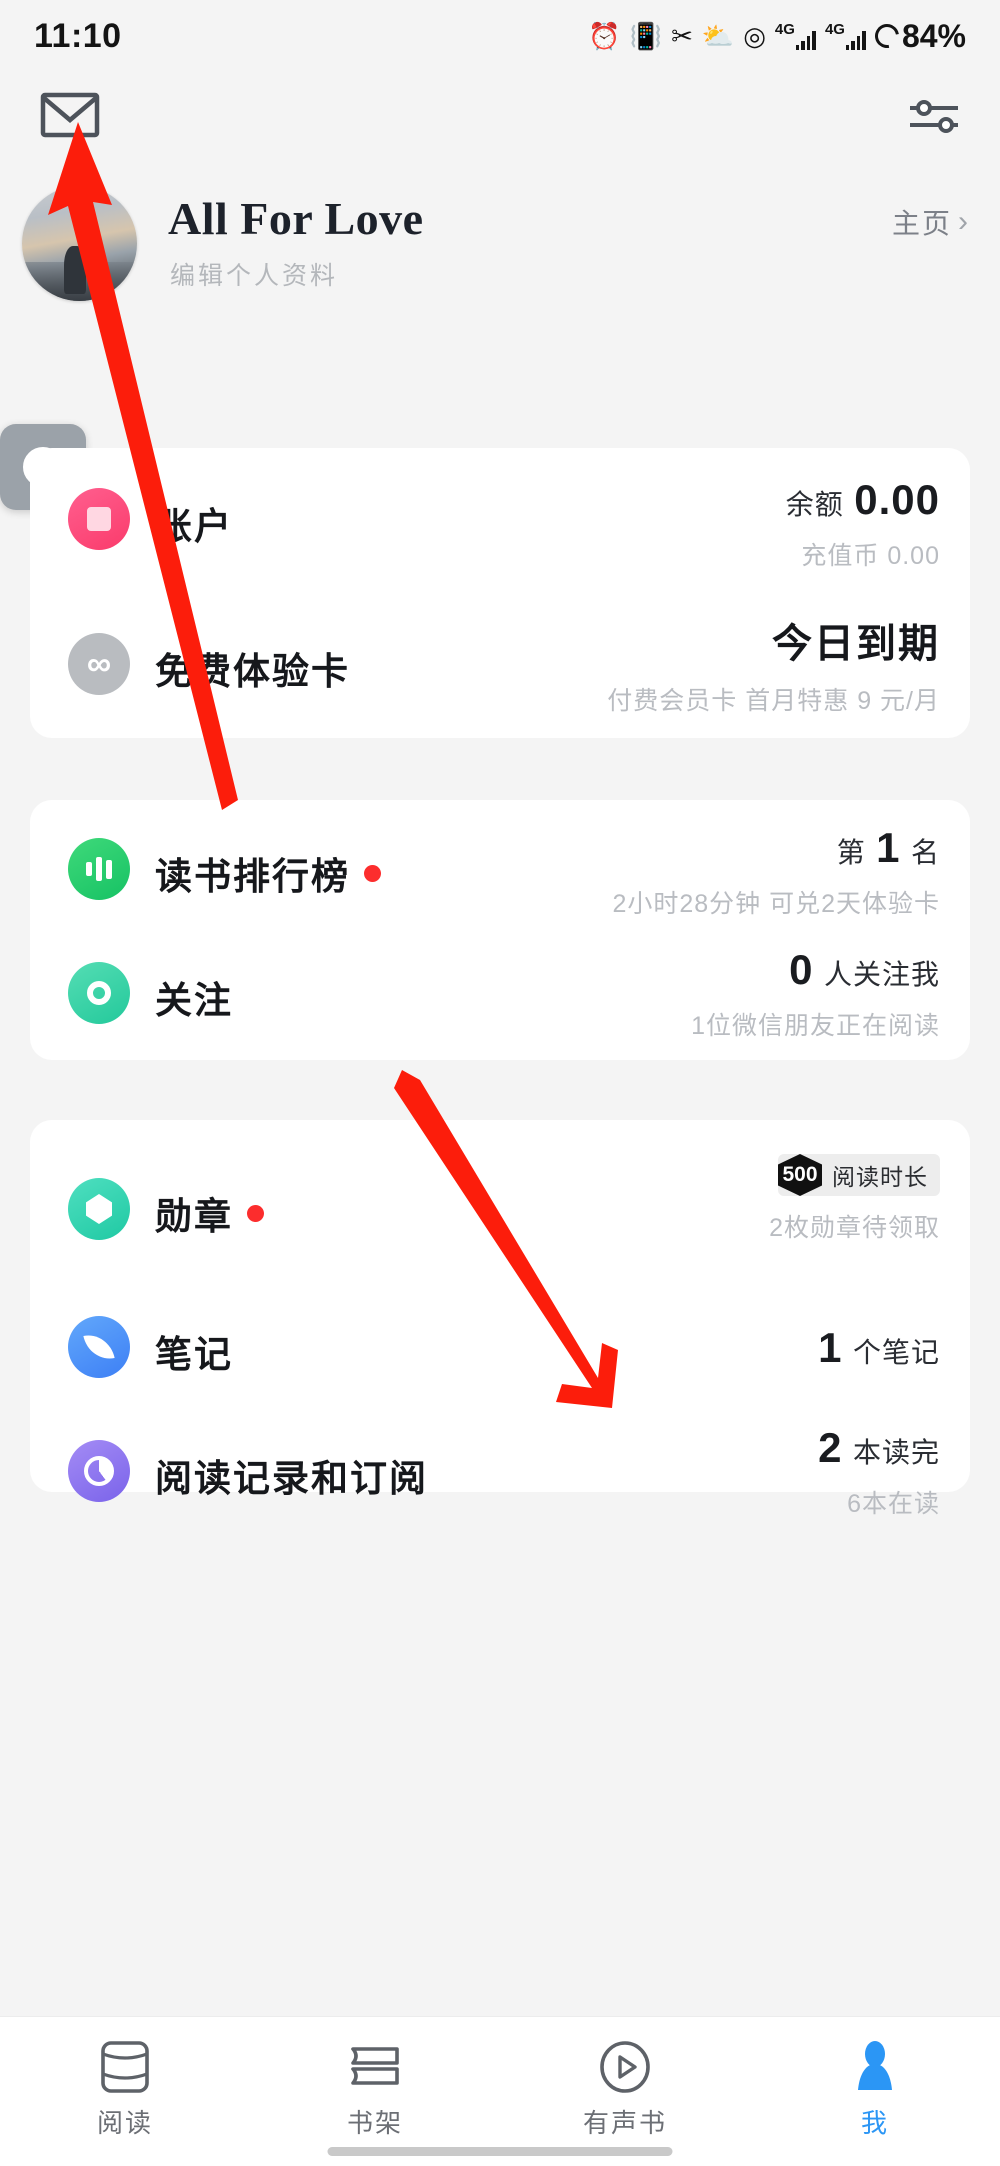 Image resolution: width=1000 pixels, height=2166 pixels. Describe the element at coordinates (854, 1199) in the screenshot. I see `row-medals-value: 500 阅读时长 2枚勋章待领取` at that location.